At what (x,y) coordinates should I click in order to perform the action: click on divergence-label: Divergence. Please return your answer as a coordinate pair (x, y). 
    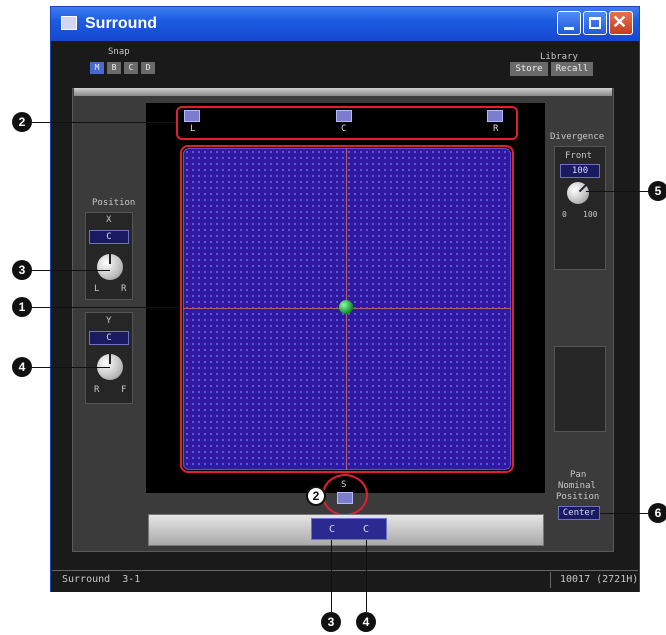
    Looking at the image, I should click on (577, 137).